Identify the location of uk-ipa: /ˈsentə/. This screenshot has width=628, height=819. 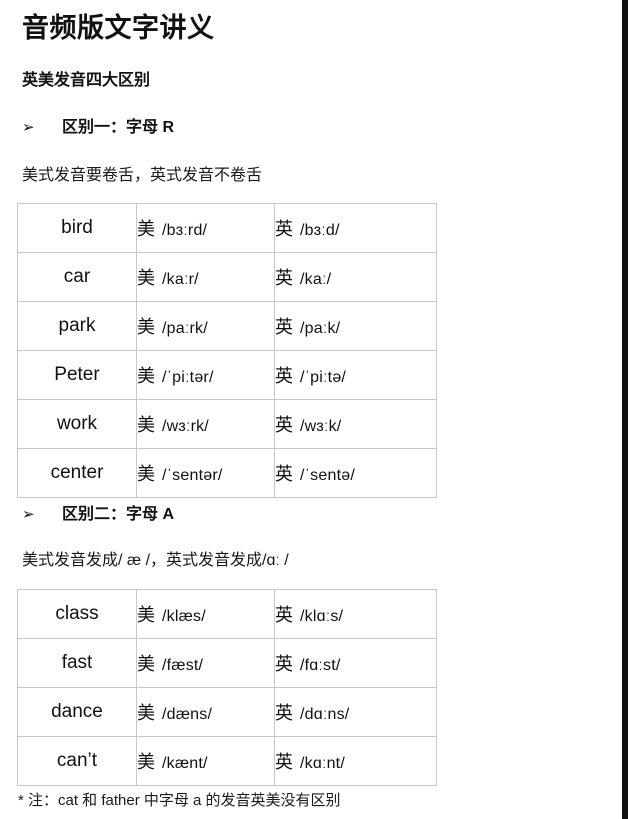
(327, 475).